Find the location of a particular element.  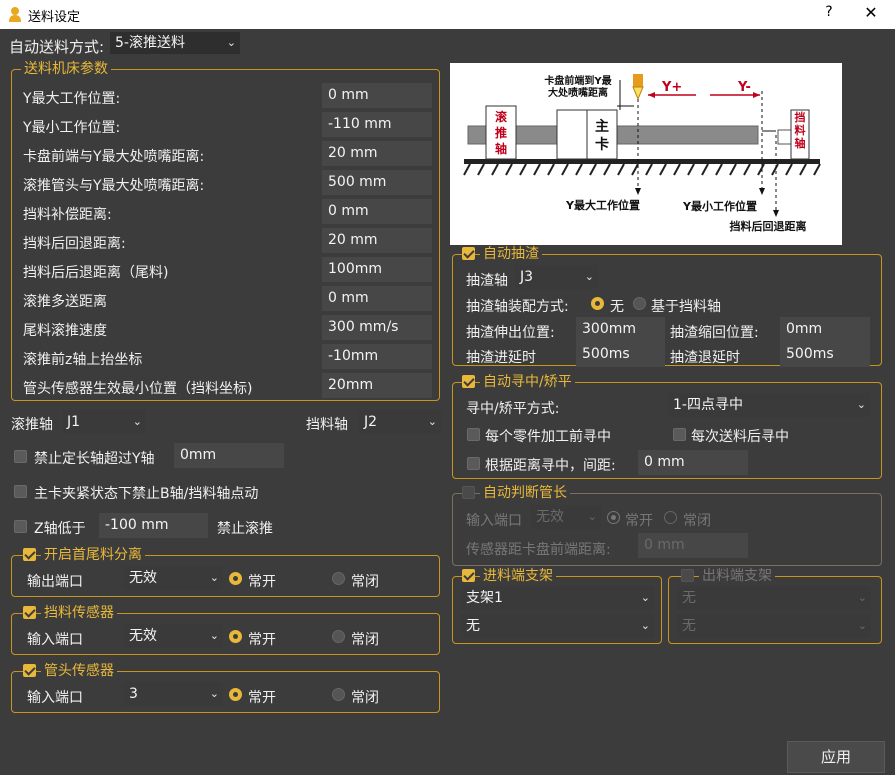

chuck-clamp-checkbox is located at coordinates (20, 491).